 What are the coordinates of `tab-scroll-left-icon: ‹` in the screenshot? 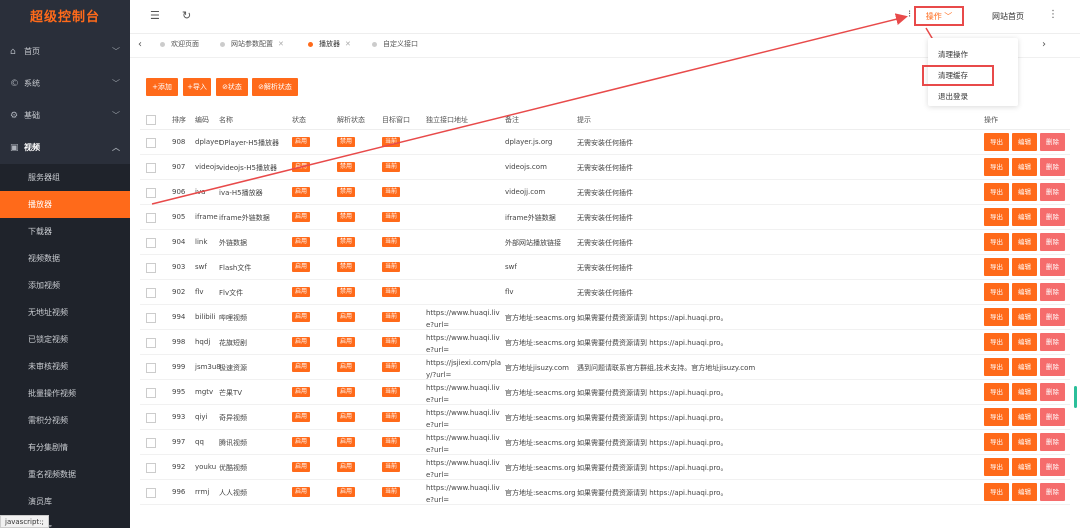 It's located at (140, 44).